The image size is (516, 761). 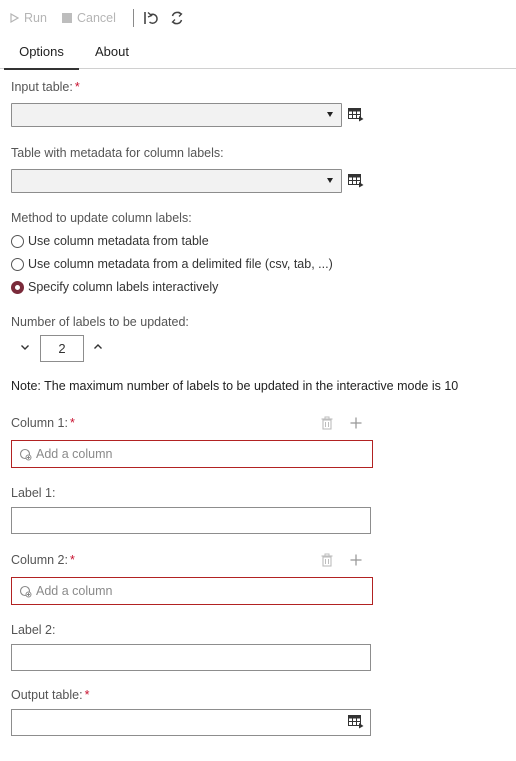 What do you see at coordinates (33, 630) in the screenshot?
I see `label-2-label: Label 2:` at bounding box center [33, 630].